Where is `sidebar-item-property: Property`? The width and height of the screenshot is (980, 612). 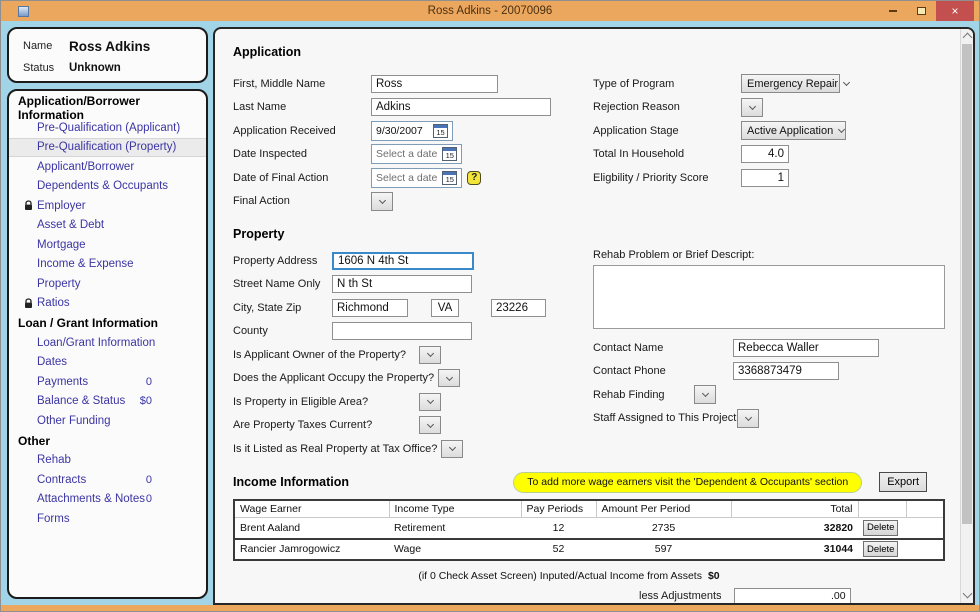
sidebar-item-property: Property is located at coordinates (107, 284).